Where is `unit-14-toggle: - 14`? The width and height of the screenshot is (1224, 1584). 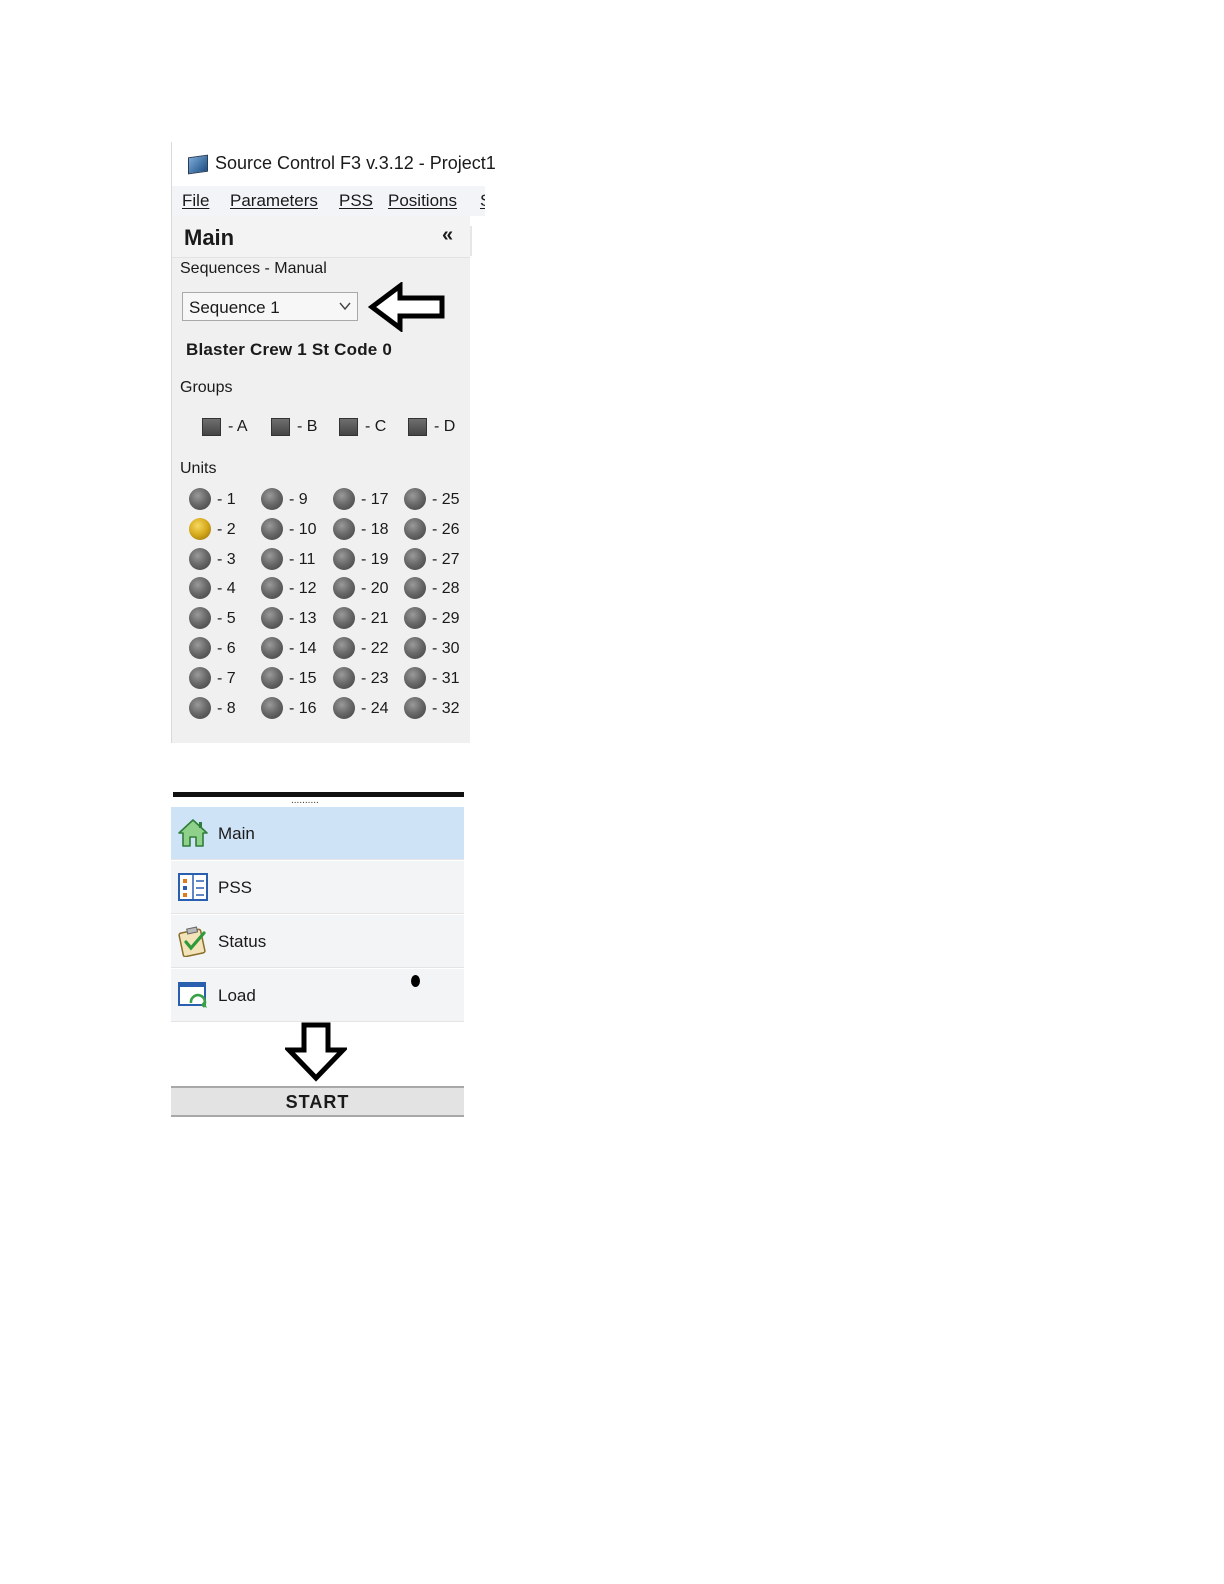
unit-14-toggle: - 14 is located at coordinates (296, 649).